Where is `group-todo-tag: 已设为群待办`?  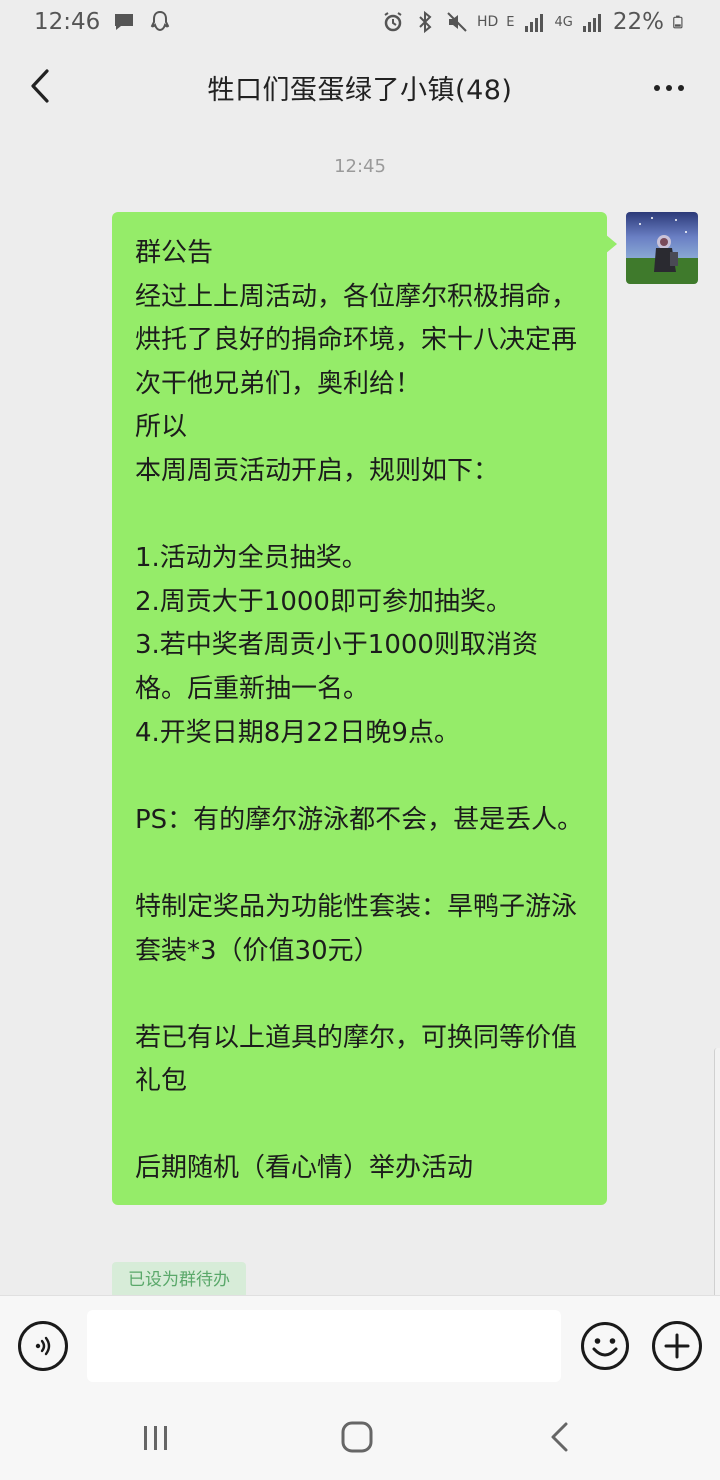 group-todo-tag: 已设为群待办 is located at coordinates (179, 1278).